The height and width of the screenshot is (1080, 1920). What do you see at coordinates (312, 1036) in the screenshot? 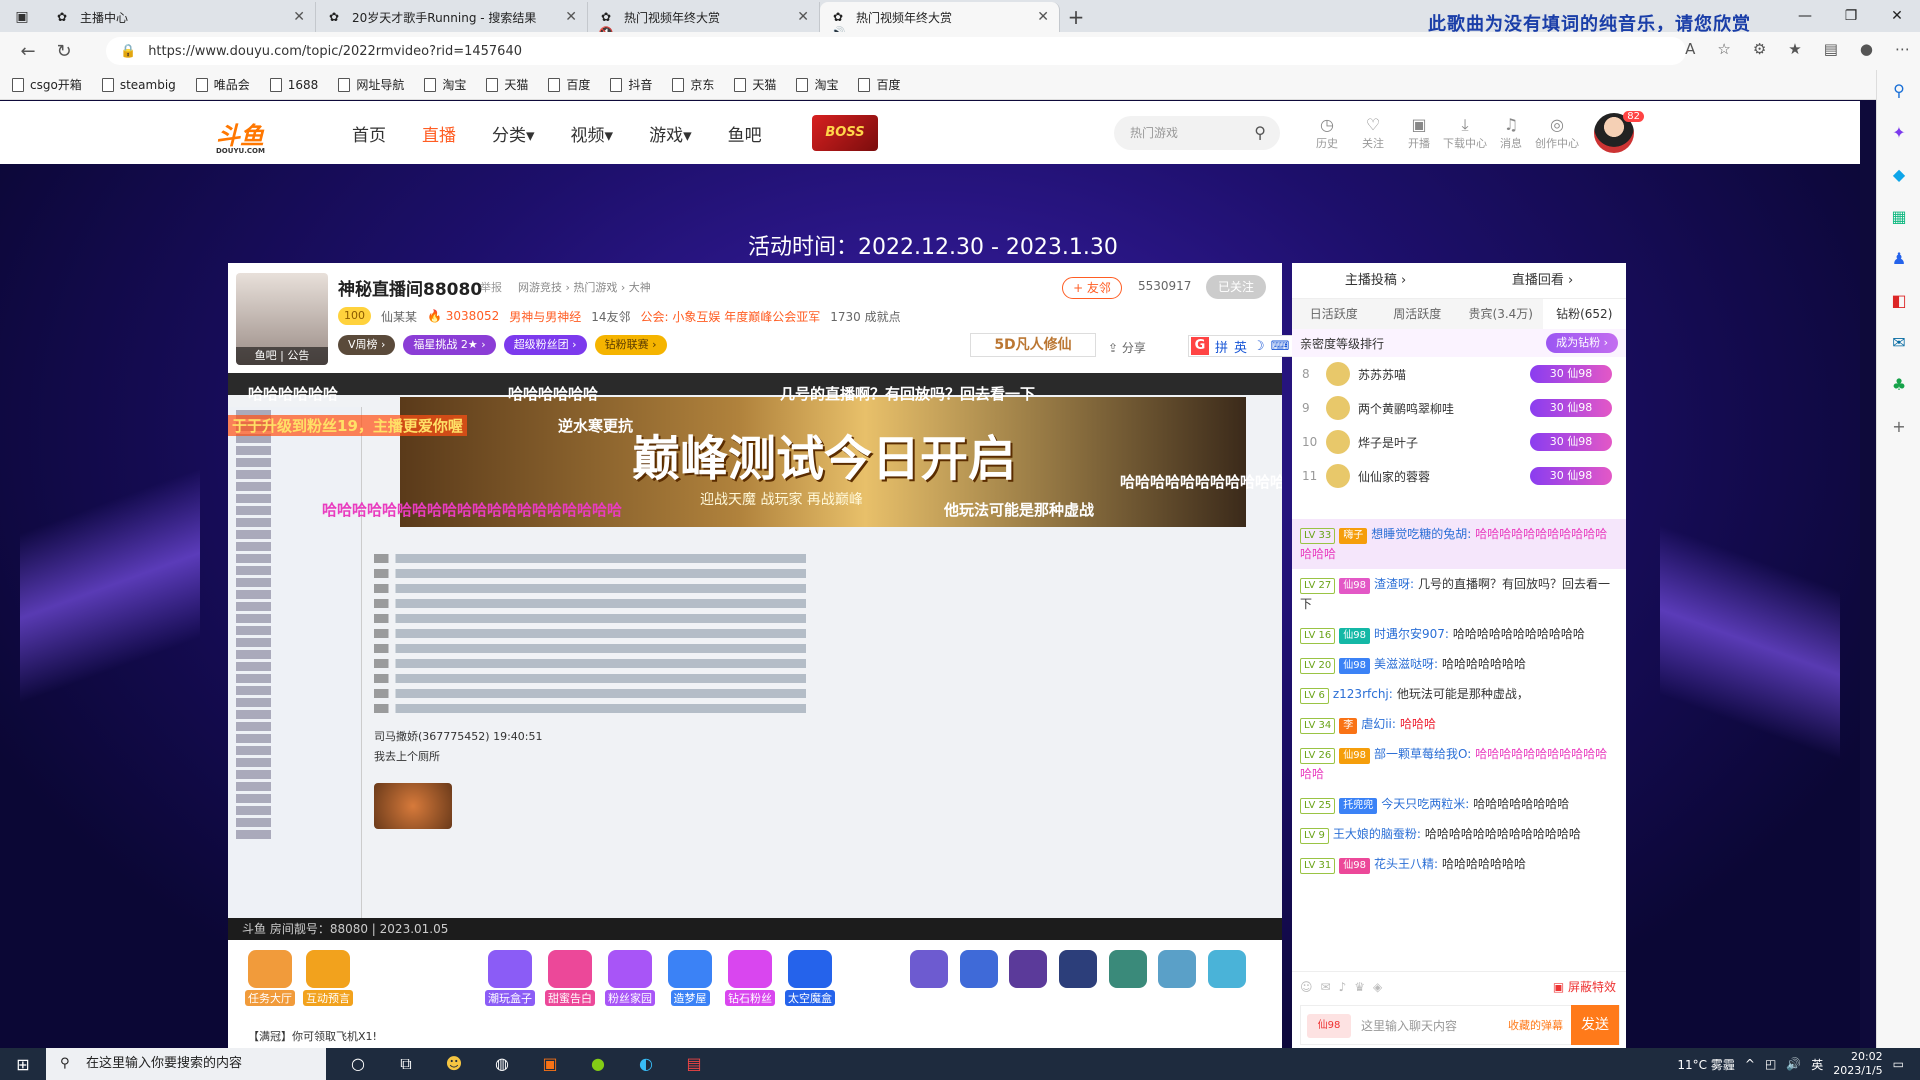
I see `reward-toast: 【满冠】你可领取飞机X1!` at bounding box center [312, 1036].